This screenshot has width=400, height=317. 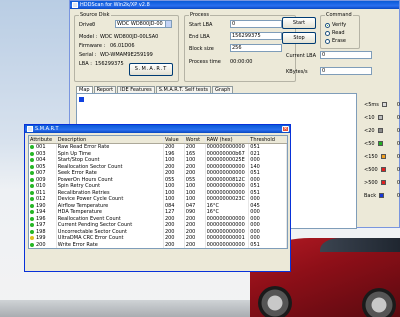 I want to click on legend-label: Back, so click(x=370, y=195).